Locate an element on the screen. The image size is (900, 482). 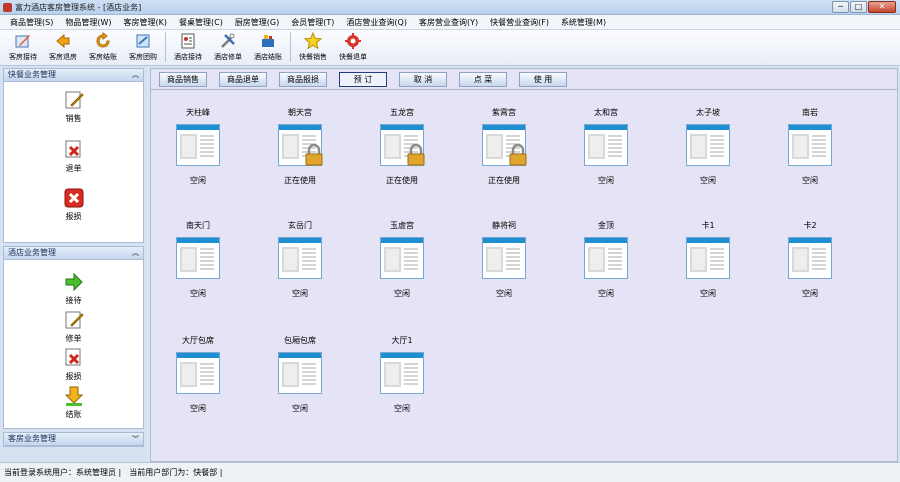
room-name: 卡2 is located at coordinates (810, 225).